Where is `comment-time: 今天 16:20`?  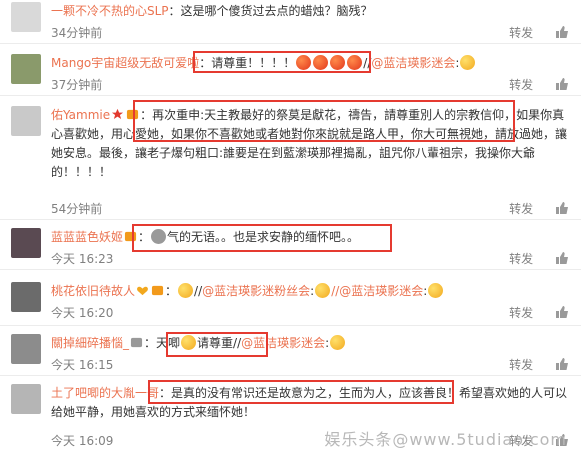
comment-time: 今天 16:20 is located at coordinates (82, 313).